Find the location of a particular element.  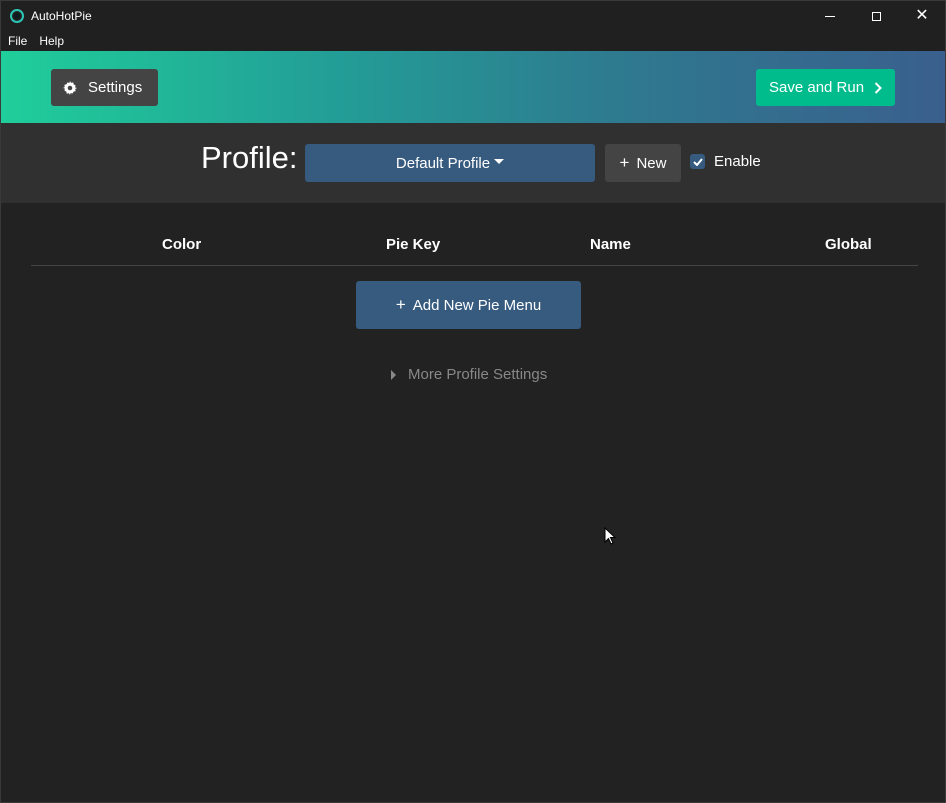

window-title: AutoHotPie is located at coordinates (61, 16).